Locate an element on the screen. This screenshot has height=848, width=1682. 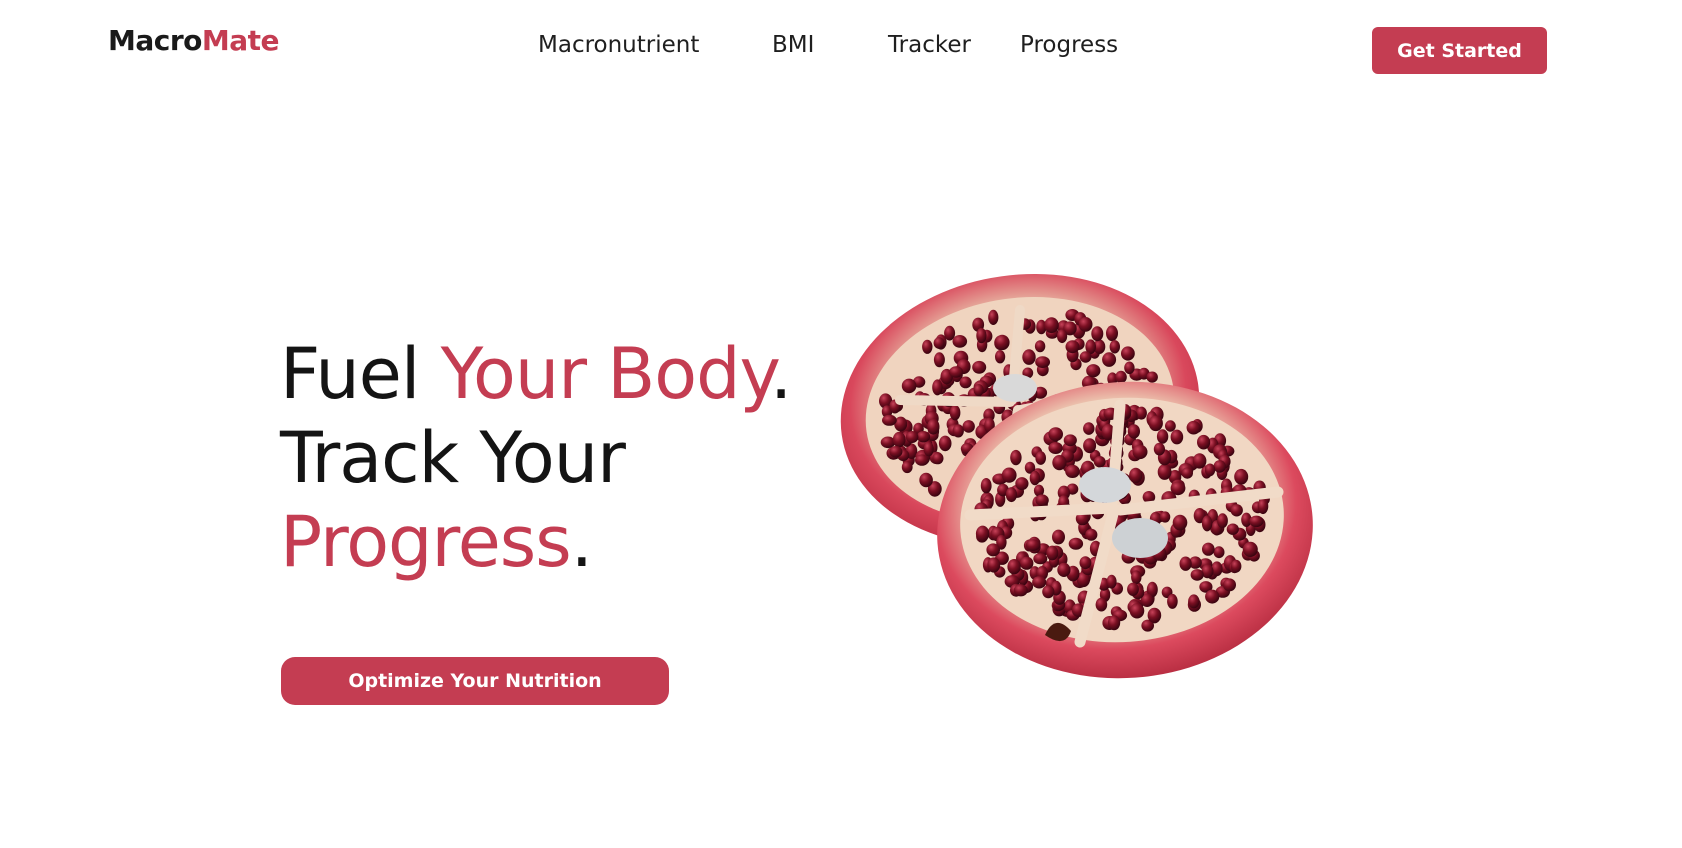
hero-line-1: Fuel Your Body. is located at coordinates (536, 374).